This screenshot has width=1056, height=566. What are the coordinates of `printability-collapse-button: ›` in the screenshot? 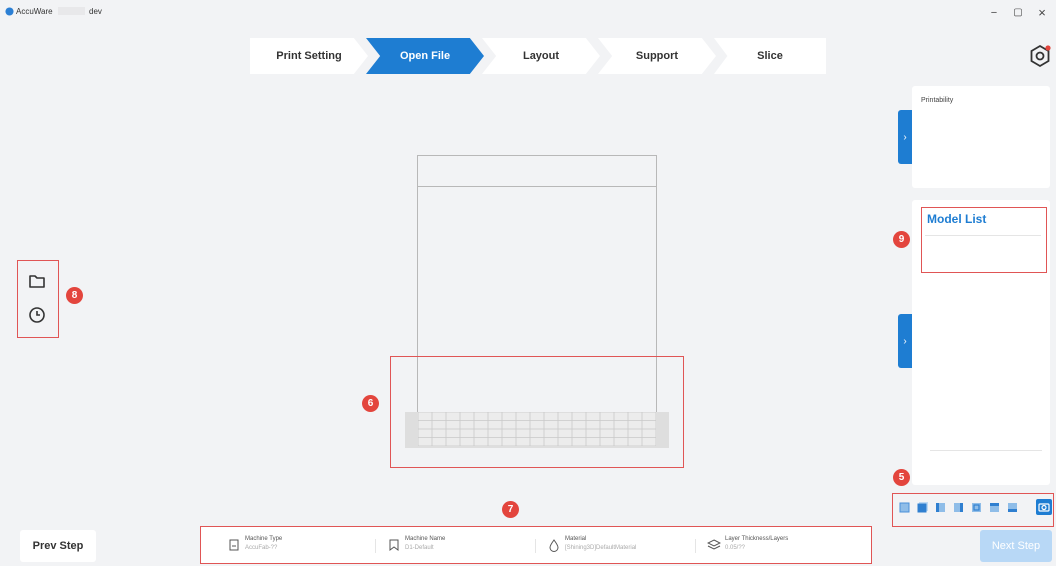 It's located at (905, 137).